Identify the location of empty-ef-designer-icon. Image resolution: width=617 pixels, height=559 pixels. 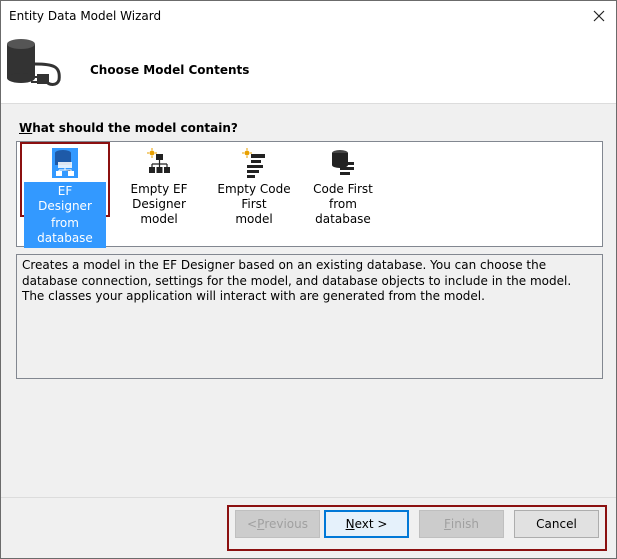
(158, 160).